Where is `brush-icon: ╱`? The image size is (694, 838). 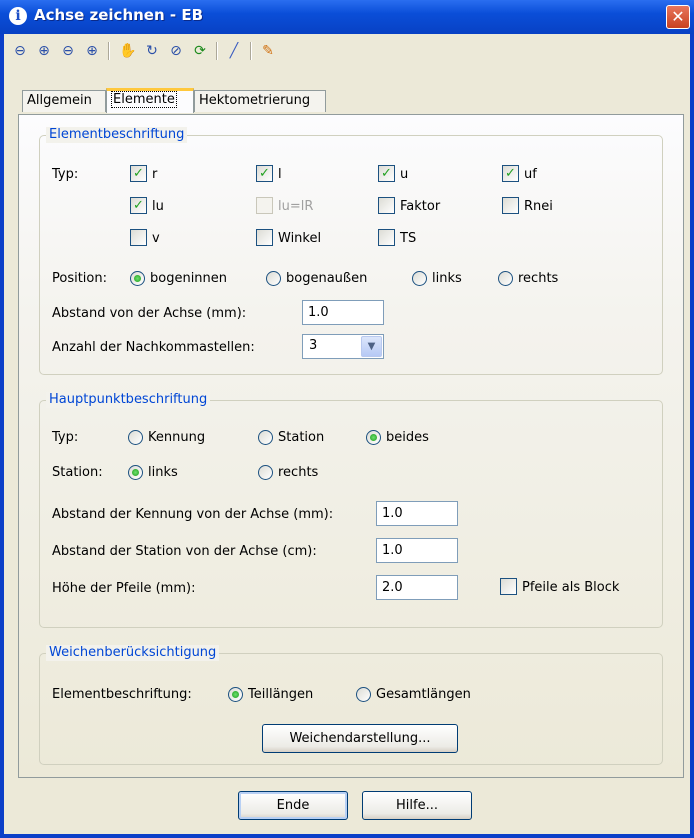
brush-icon: ╱ is located at coordinates (234, 51).